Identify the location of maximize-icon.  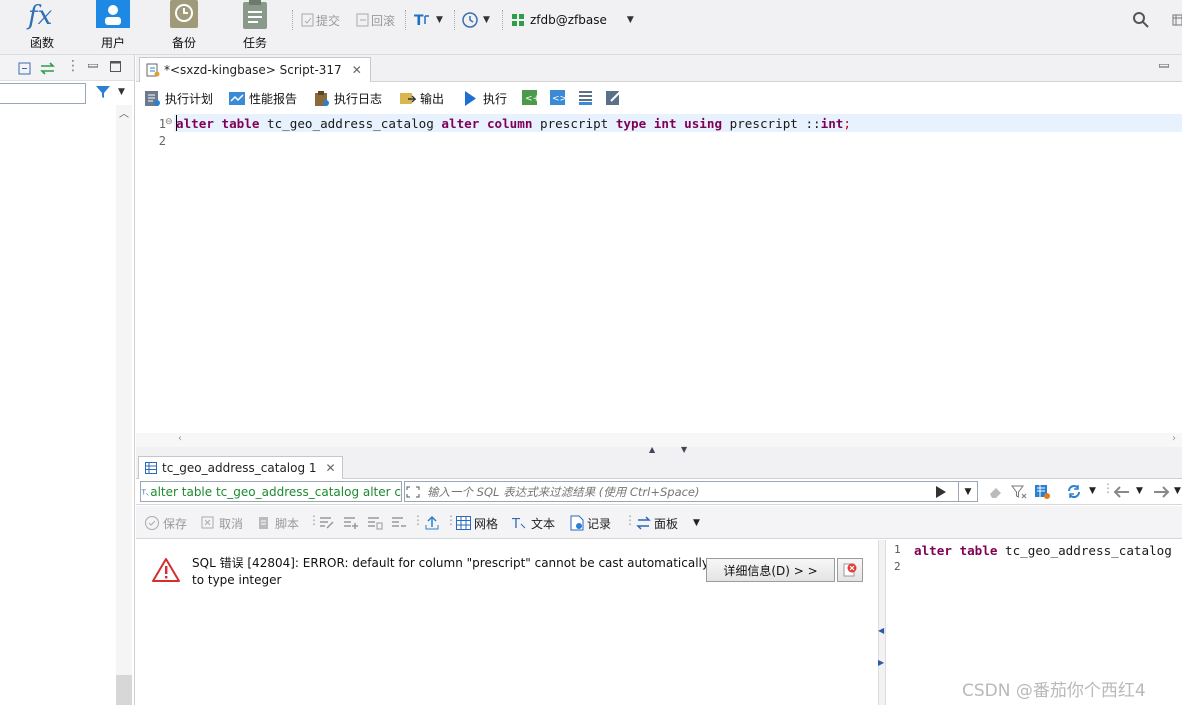
(115, 66).